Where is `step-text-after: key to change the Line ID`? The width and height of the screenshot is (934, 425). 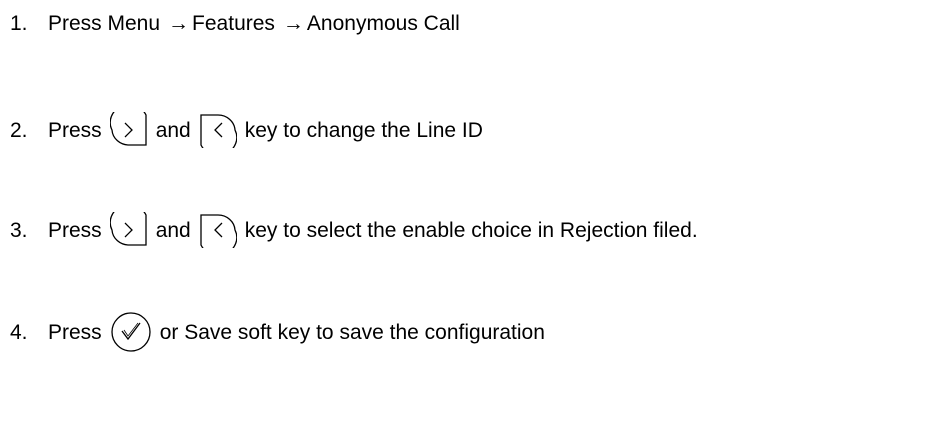 step-text-after: key to change the Line ID is located at coordinates (363, 130).